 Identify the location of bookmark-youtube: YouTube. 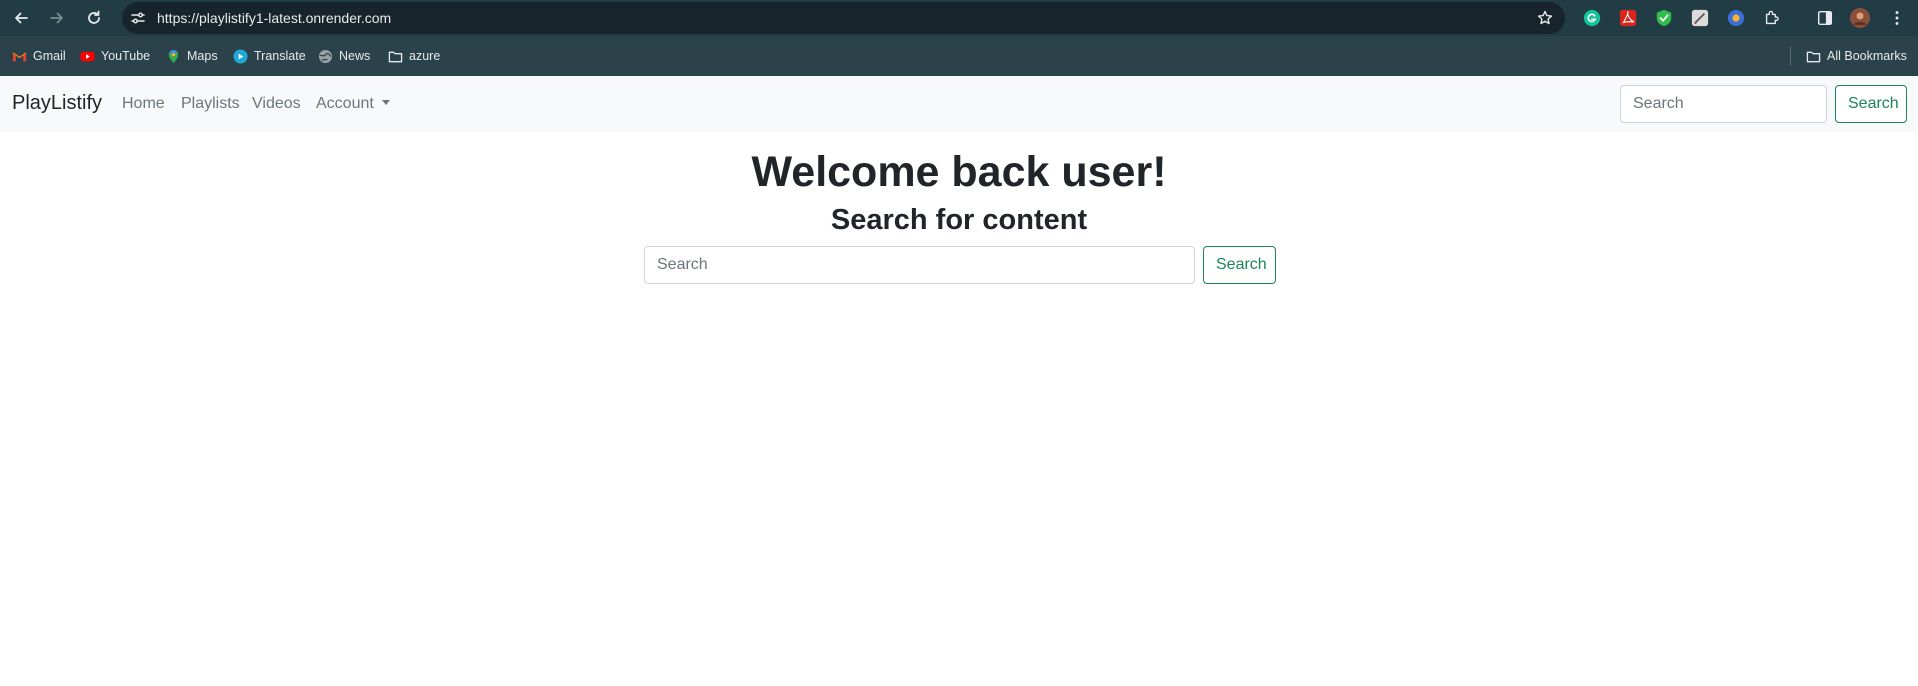
(115, 56).